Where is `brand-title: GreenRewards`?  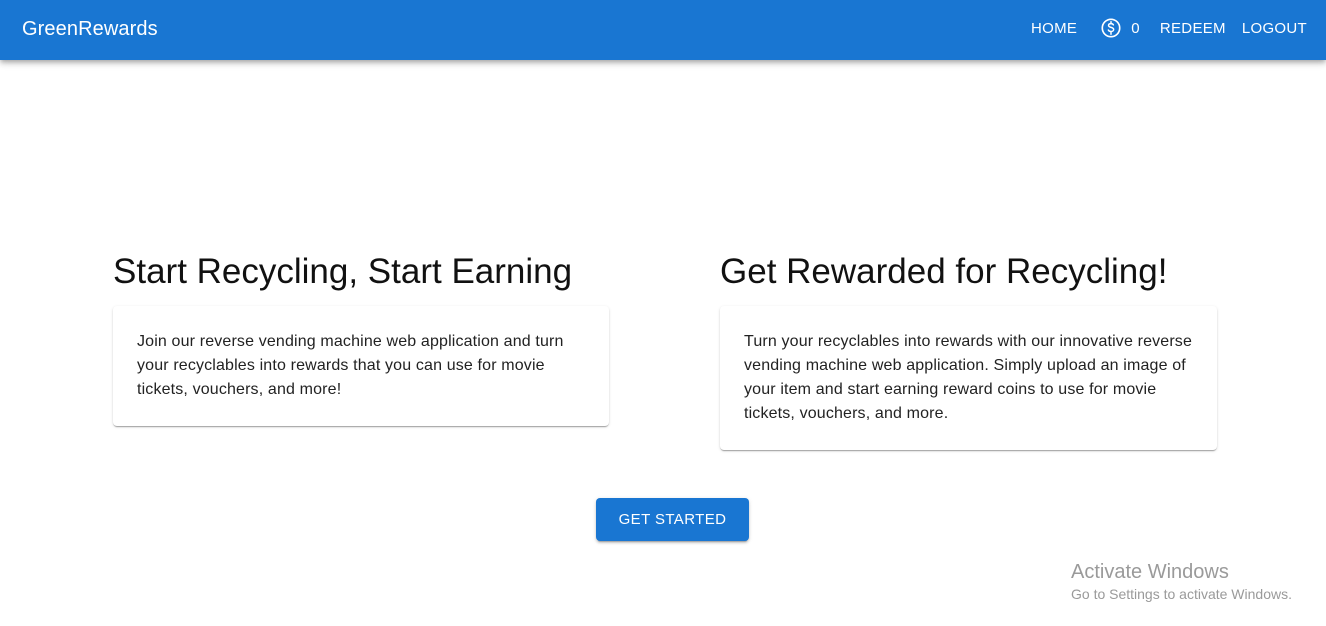 brand-title: GreenRewards is located at coordinates (90, 29).